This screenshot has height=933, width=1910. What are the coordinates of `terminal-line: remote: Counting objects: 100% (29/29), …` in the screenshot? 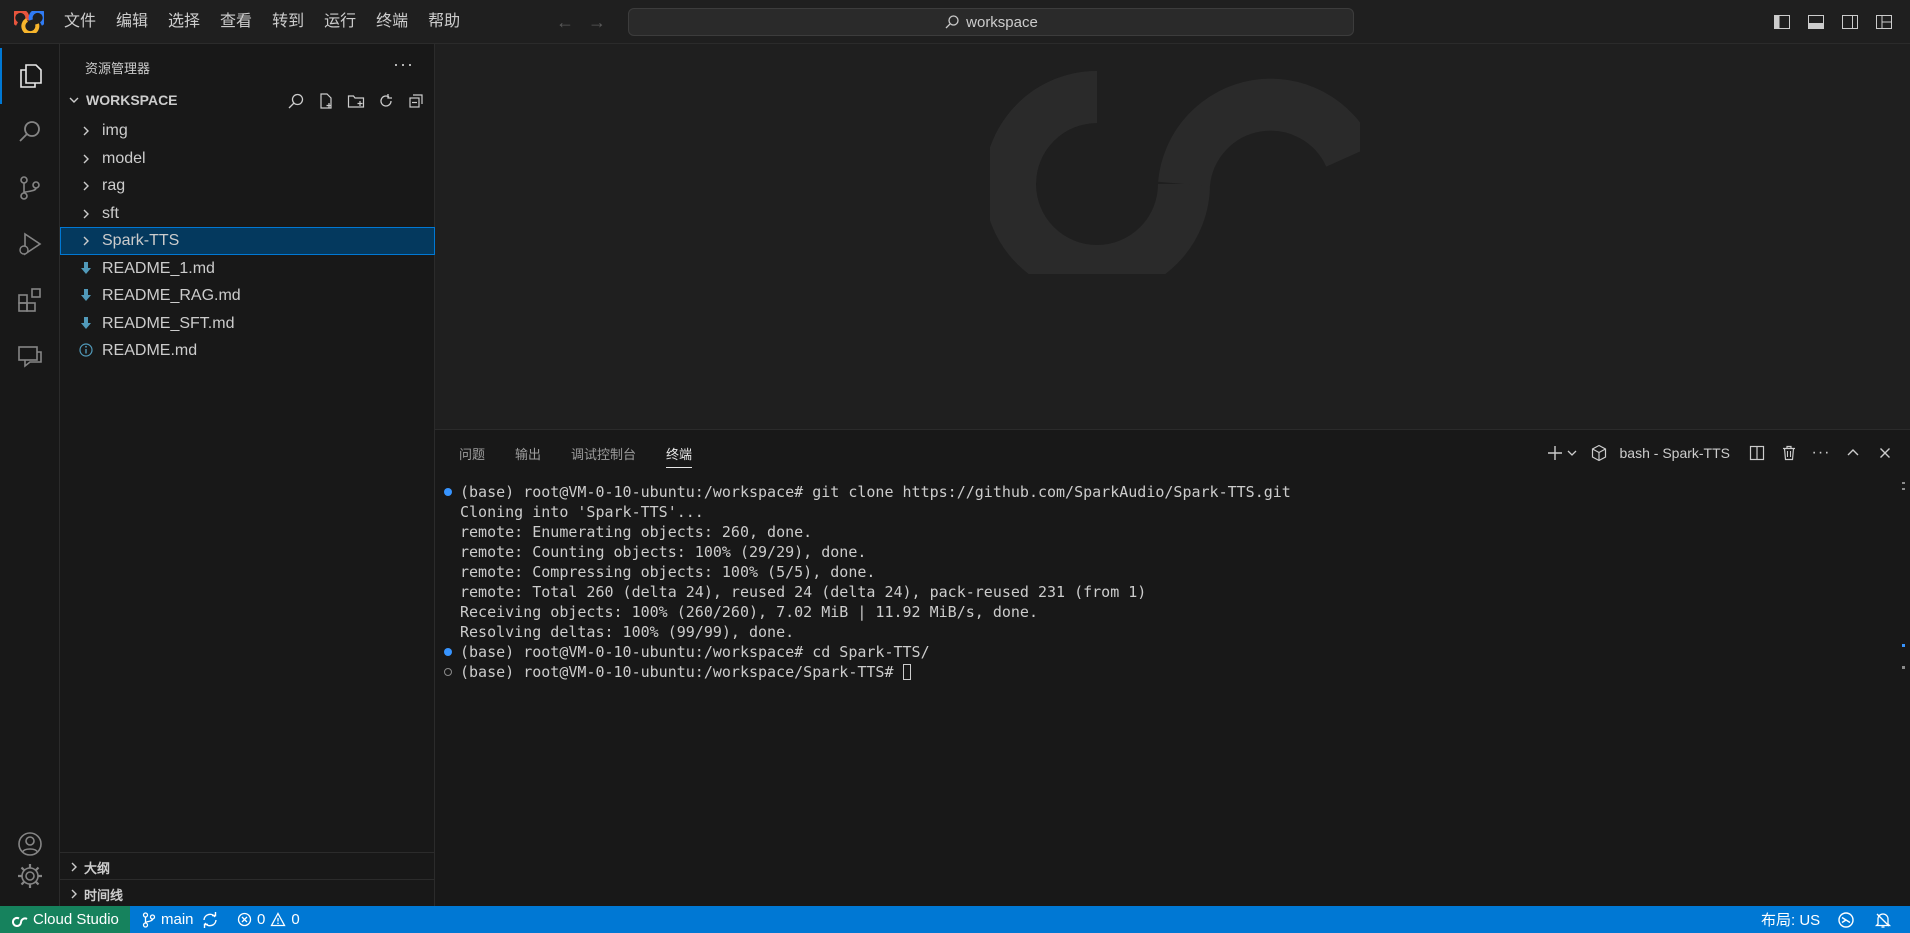 It's located at (1160, 552).